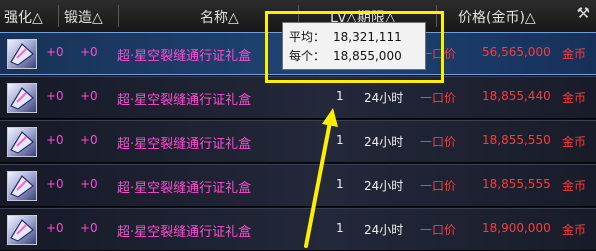 This screenshot has height=251, width=596. I want to click on header-price: 价格(金币)△, so click(497, 17).